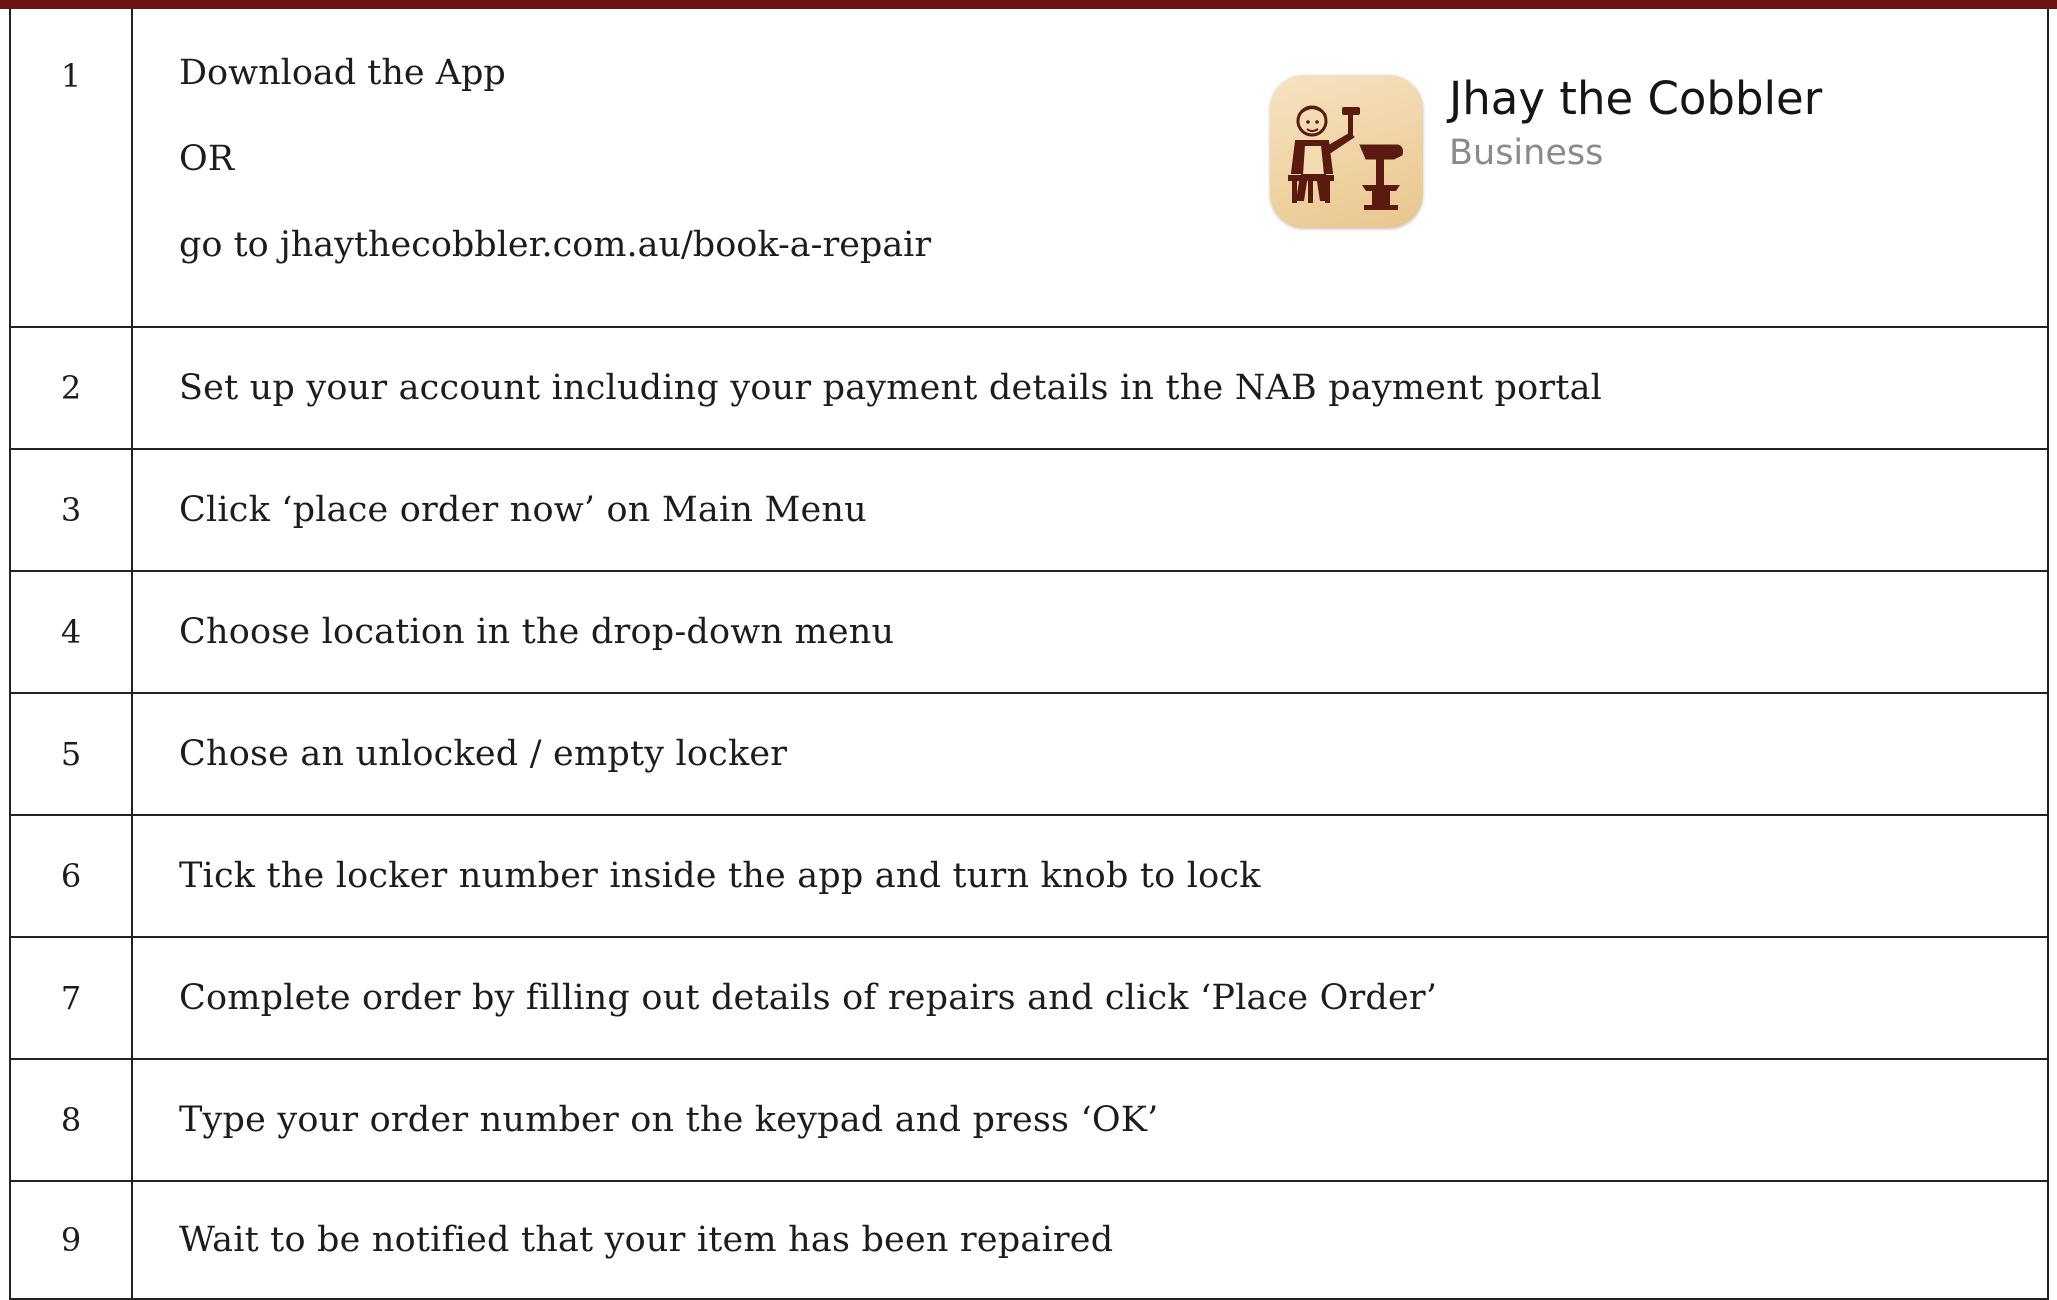  Describe the element at coordinates (1028, 4) in the screenshot. I see `top-accent-bar` at that location.